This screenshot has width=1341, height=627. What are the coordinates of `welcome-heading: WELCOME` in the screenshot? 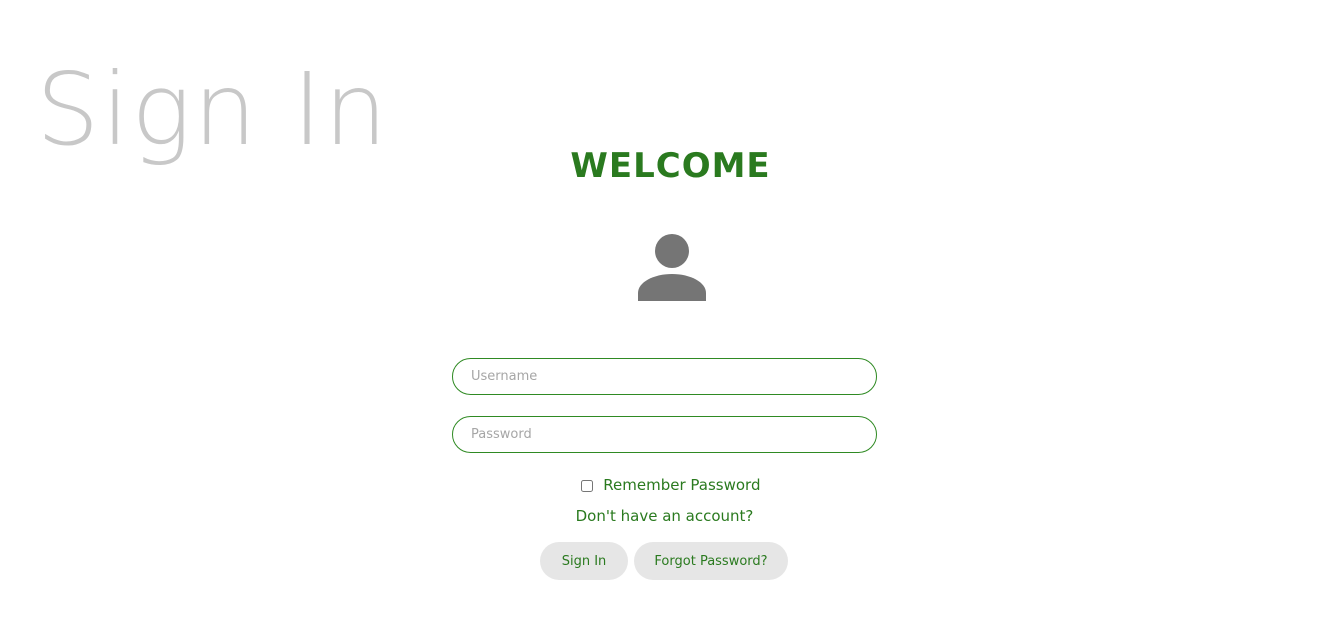 It's located at (670, 166).